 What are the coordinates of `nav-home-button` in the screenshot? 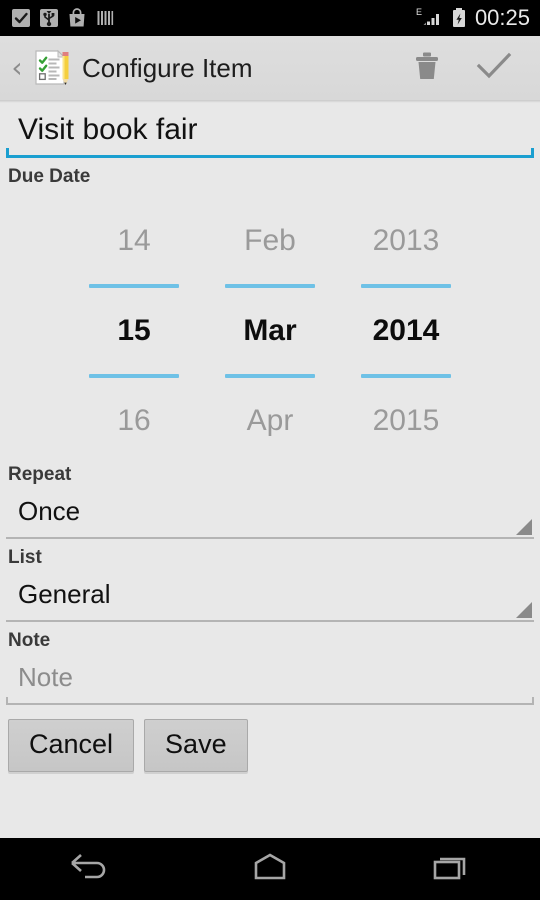 It's located at (270, 869).